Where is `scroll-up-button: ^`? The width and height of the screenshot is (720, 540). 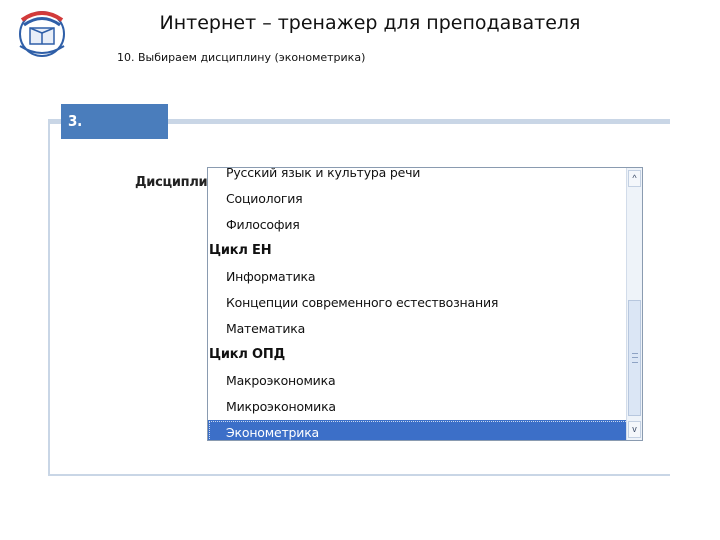 scroll-up-button: ^ is located at coordinates (634, 178).